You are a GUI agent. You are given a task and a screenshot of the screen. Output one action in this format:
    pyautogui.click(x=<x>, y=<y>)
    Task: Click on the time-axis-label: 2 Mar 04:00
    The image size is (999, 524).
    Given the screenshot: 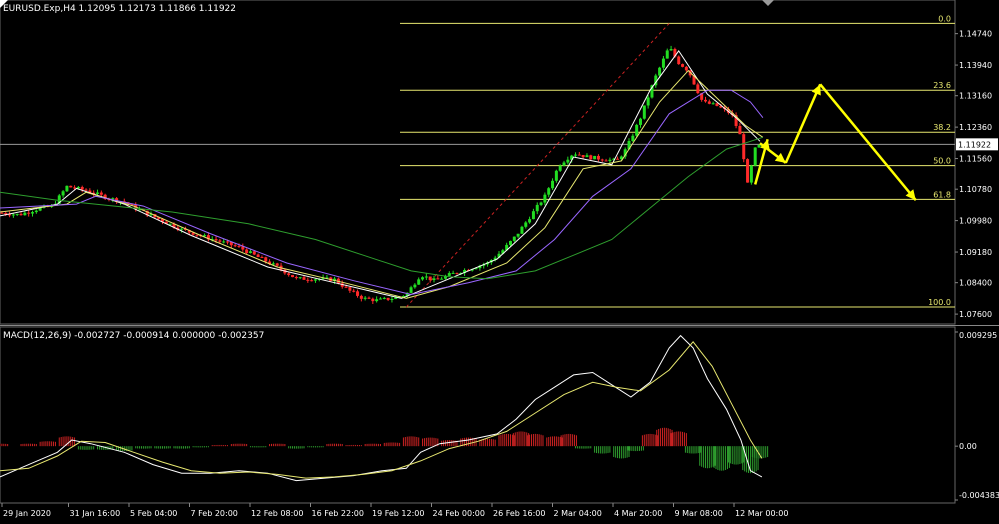 What is the action you would take?
    pyautogui.click(x=578, y=513)
    